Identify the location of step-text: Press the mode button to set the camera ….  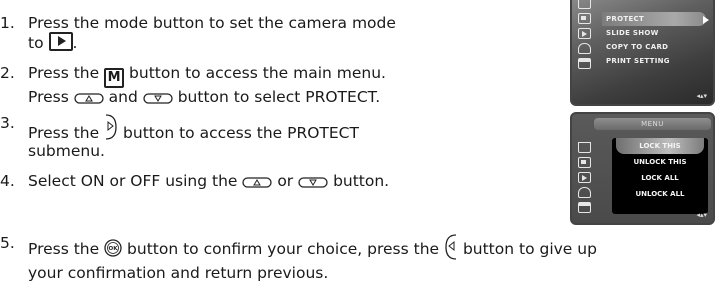
(212, 33).